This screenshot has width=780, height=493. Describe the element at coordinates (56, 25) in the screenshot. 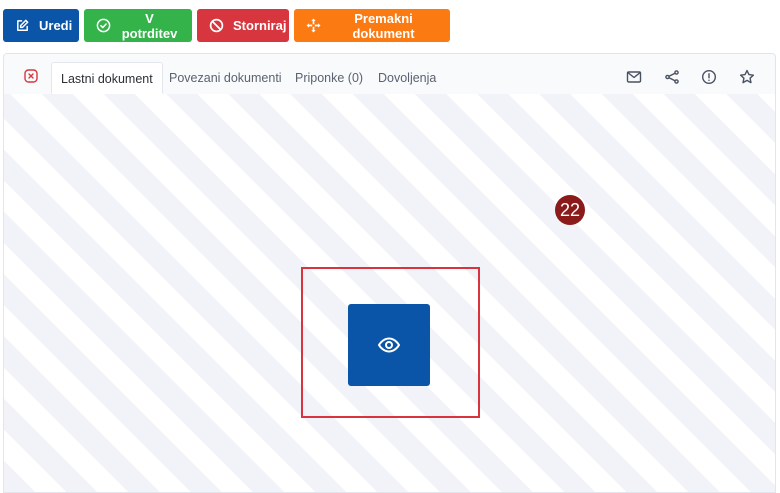

I see `edit-button-label: Uredi` at that location.